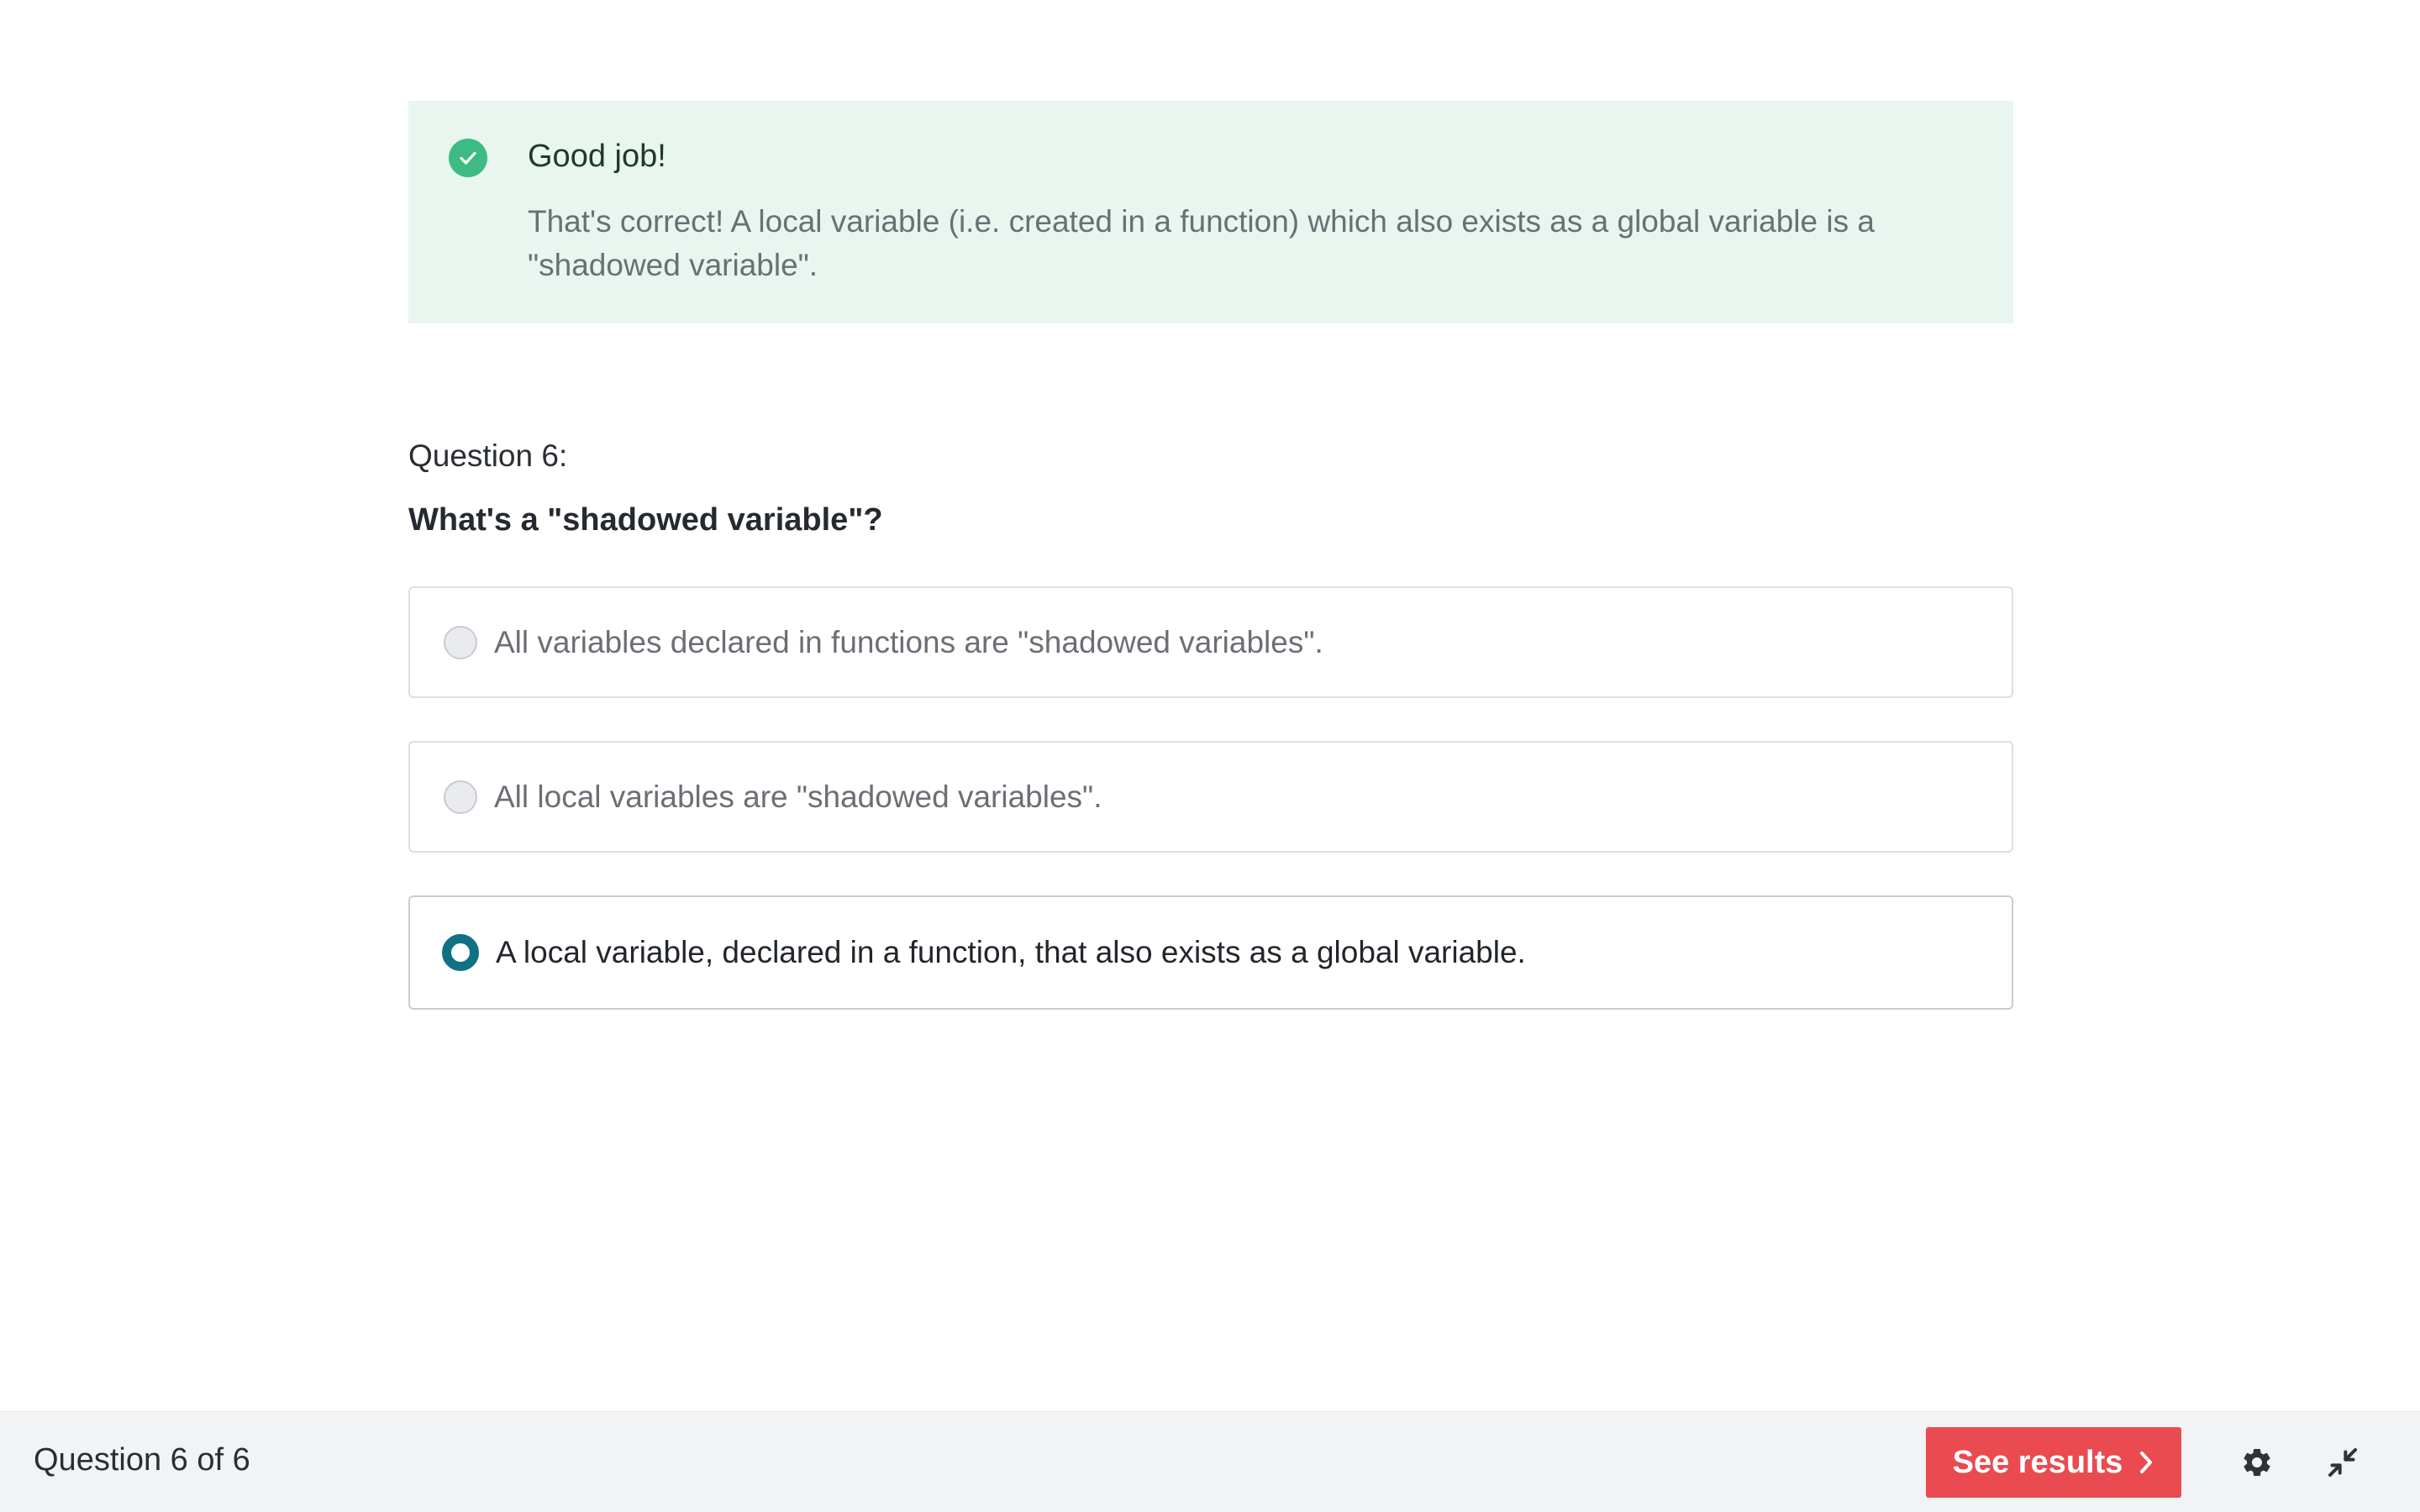  What do you see at coordinates (461, 952) in the screenshot?
I see `radio-button-selected` at bounding box center [461, 952].